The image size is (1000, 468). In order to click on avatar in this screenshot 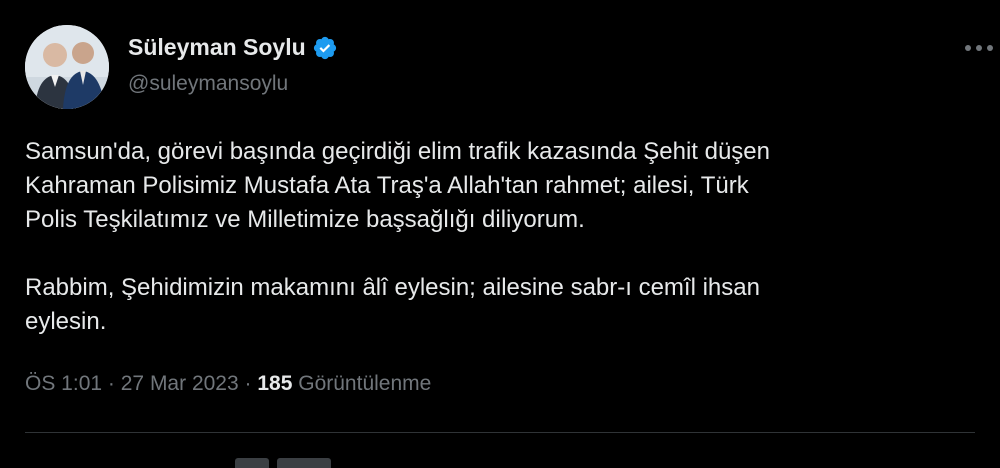, I will do `click(67, 67)`.